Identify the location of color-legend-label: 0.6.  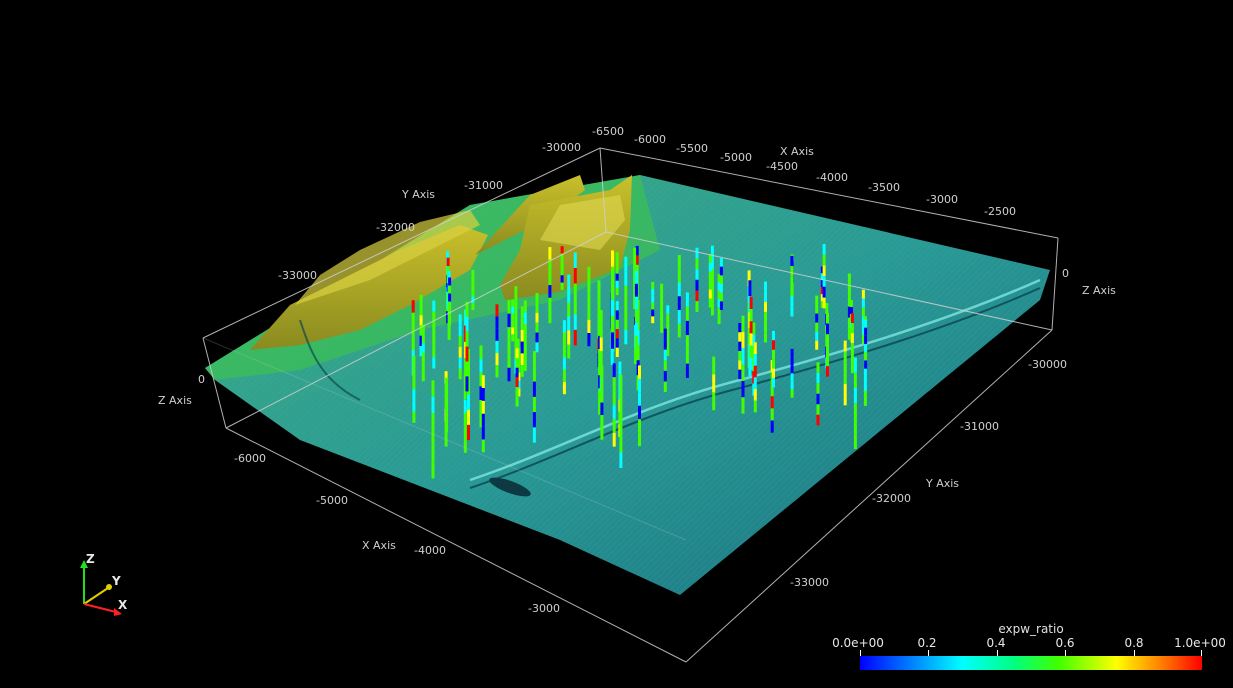
(1065, 643).